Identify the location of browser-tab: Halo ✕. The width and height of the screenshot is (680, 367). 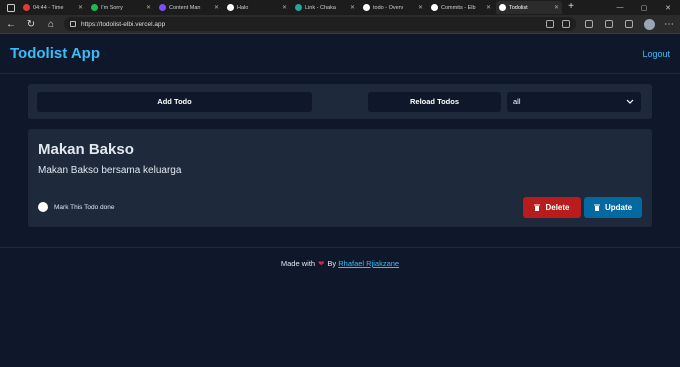
(257, 7).